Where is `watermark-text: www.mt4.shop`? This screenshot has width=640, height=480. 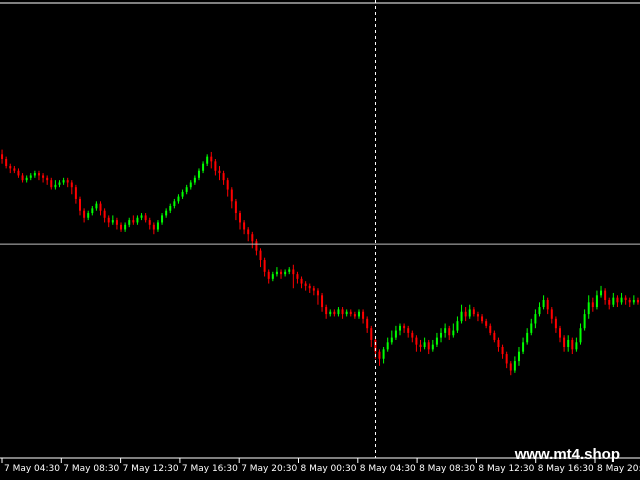 watermark-text: www.mt4.shop is located at coordinates (567, 454).